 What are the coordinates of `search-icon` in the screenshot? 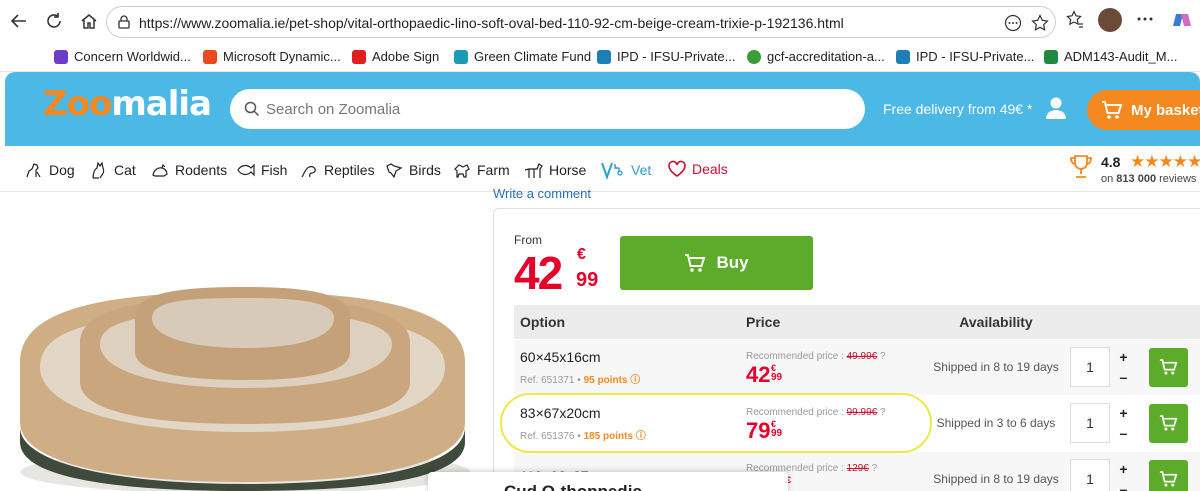 It's located at (252, 109).